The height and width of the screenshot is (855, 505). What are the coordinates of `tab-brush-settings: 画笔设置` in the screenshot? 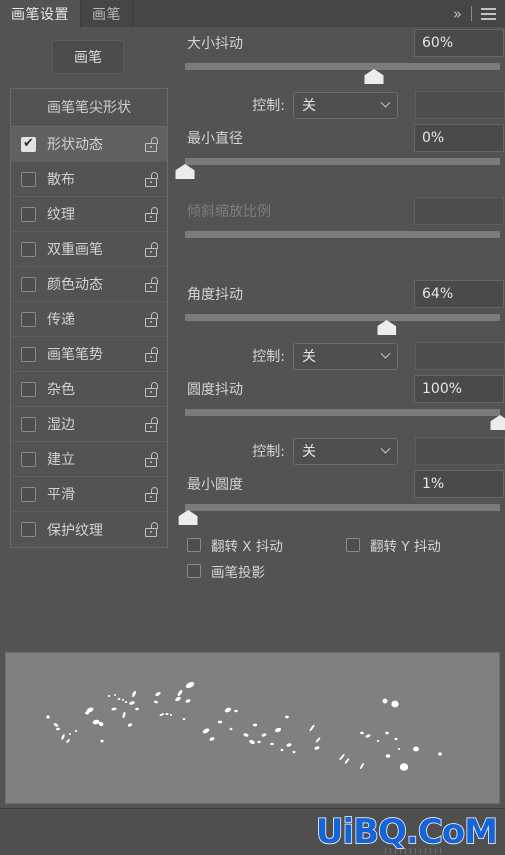 It's located at (40, 13).